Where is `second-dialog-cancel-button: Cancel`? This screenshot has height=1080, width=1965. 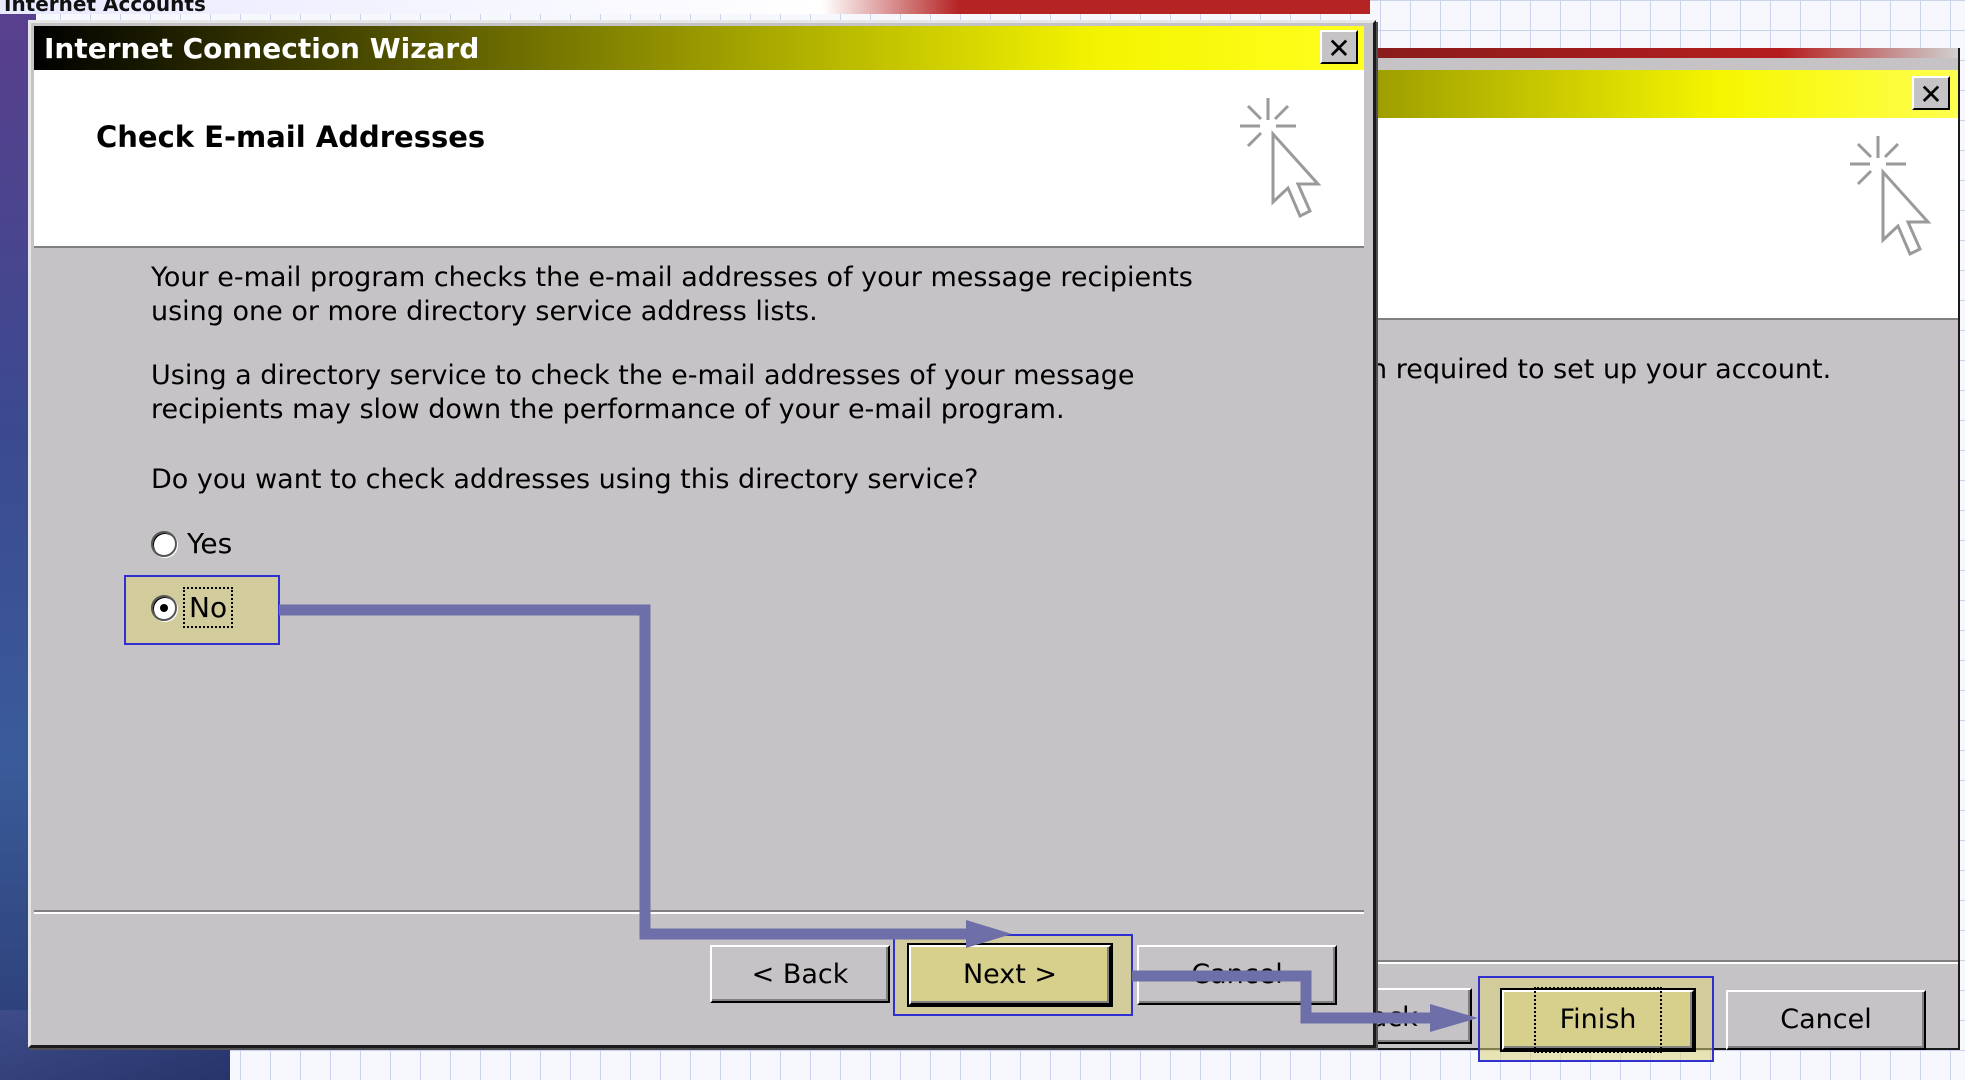
second-dialog-cancel-button: Cancel is located at coordinates (1826, 1020).